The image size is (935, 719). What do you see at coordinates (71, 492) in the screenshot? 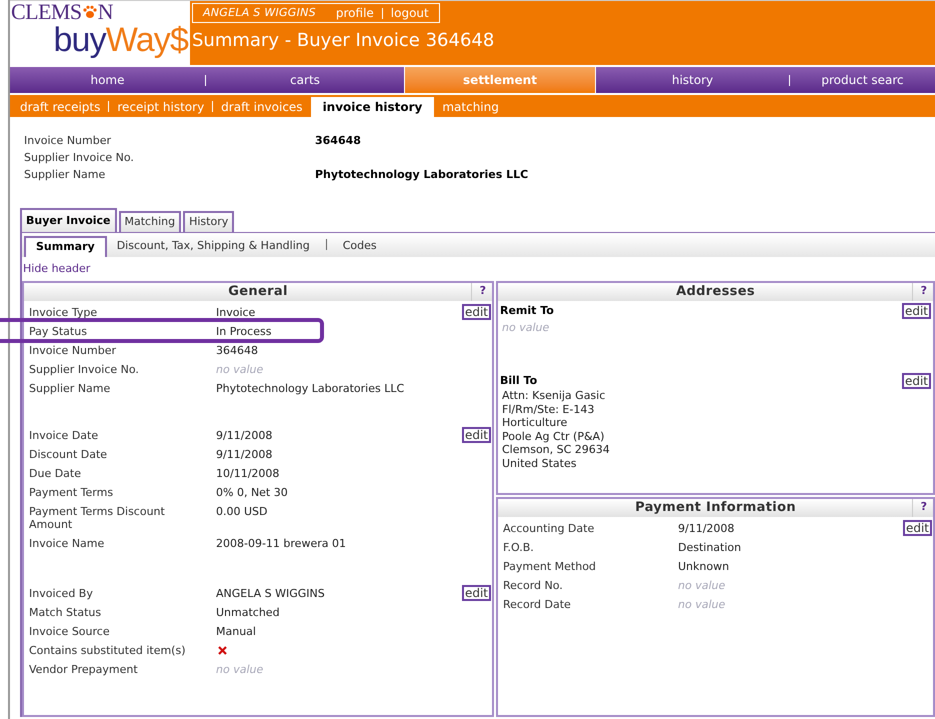
I see `field-label: Payment Terms` at bounding box center [71, 492].